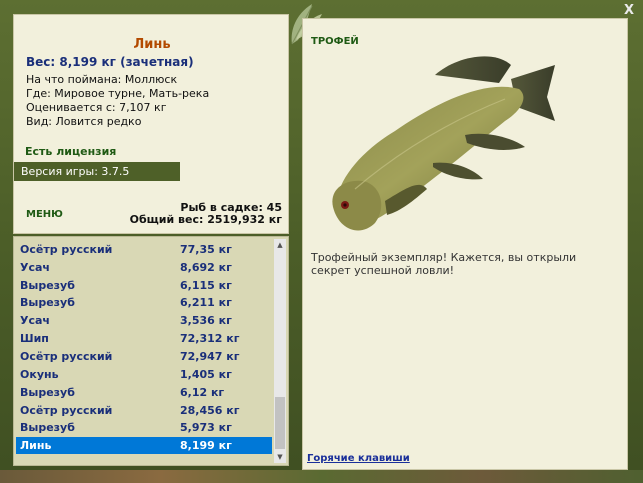 The image size is (643, 483). I want to click on bottom-decoration-strip, so click(321, 476).